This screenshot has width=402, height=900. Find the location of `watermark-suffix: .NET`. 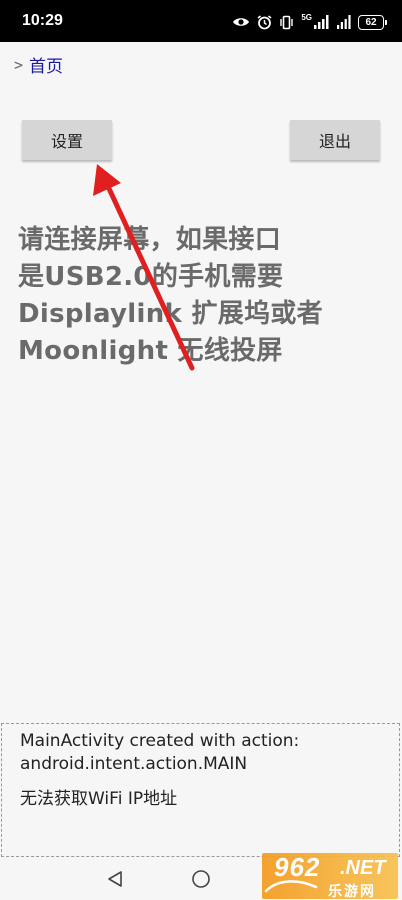

watermark-suffix: .NET is located at coordinates (363, 868).